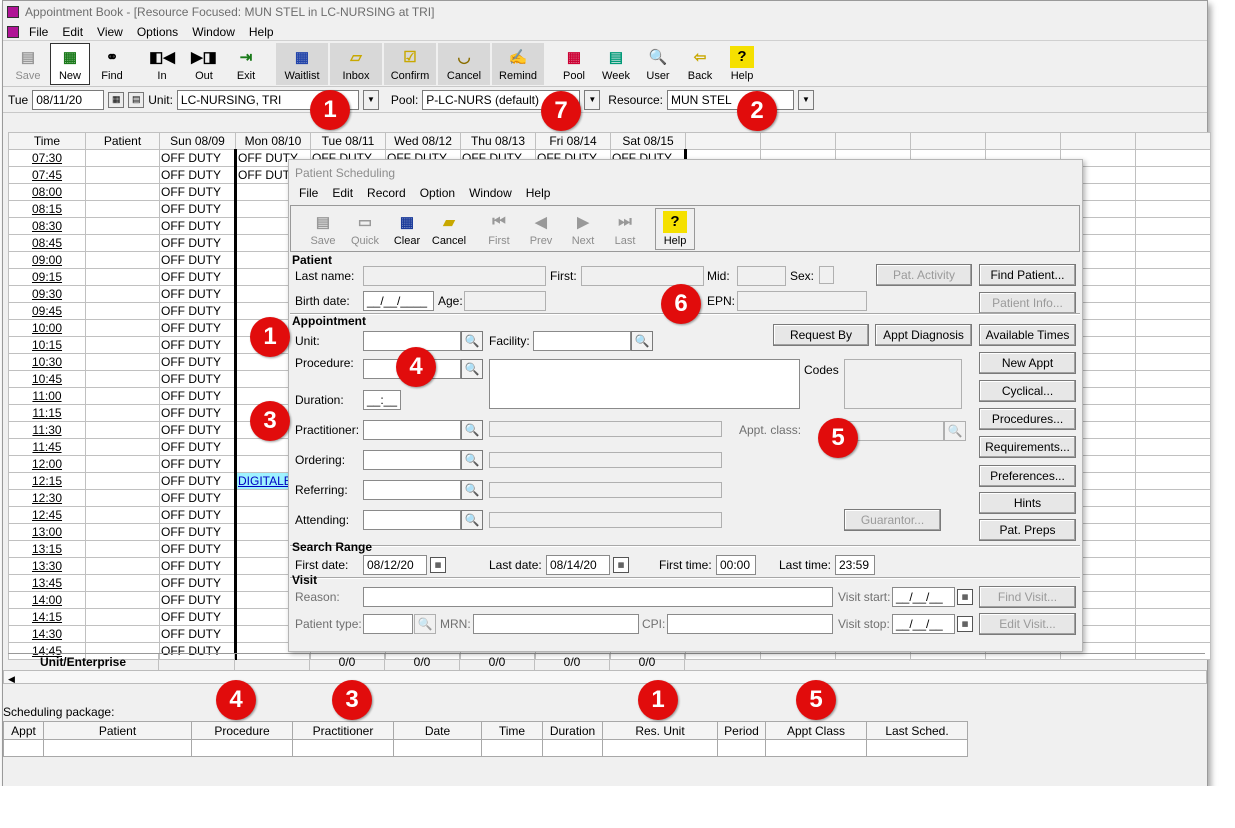 The width and height of the screenshot is (1235, 828). Describe the element at coordinates (644, 384) in the screenshot. I see `procedure-description` at that location.